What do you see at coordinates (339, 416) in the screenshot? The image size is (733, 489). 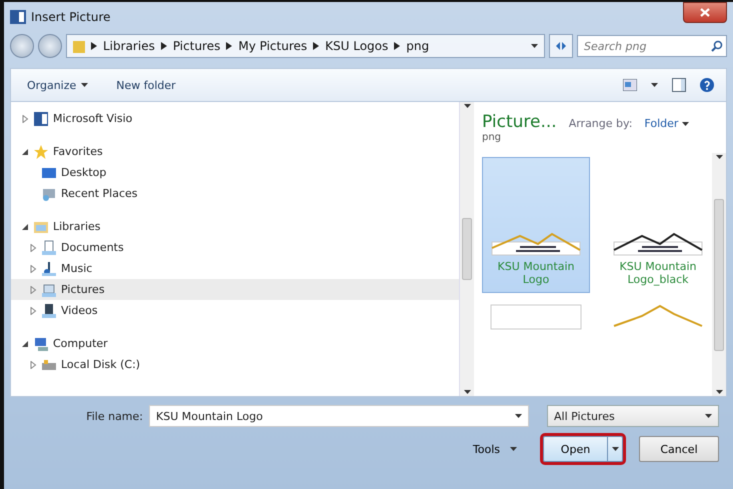 I see `file-name-field: KSU Mountain Logo` at bounding box center [339, 416].